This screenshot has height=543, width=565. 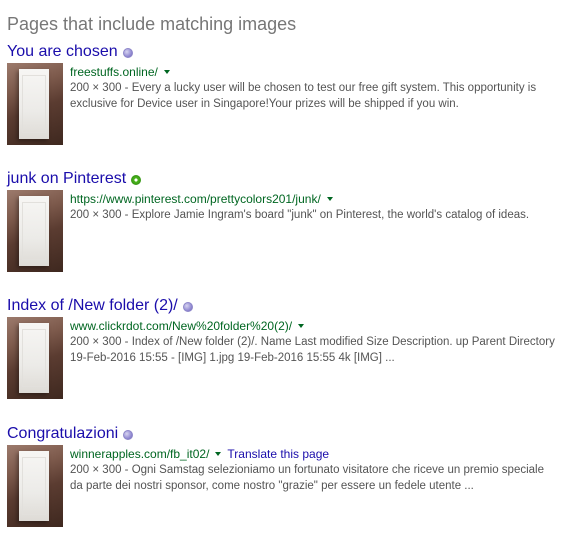 I want to click on result-title-link: junk on Pinterest, so click(x=66, y=179).